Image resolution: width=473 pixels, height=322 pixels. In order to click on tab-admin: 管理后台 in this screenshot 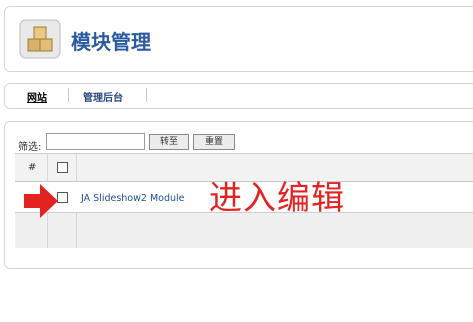, I will do `click(103, 96)`.